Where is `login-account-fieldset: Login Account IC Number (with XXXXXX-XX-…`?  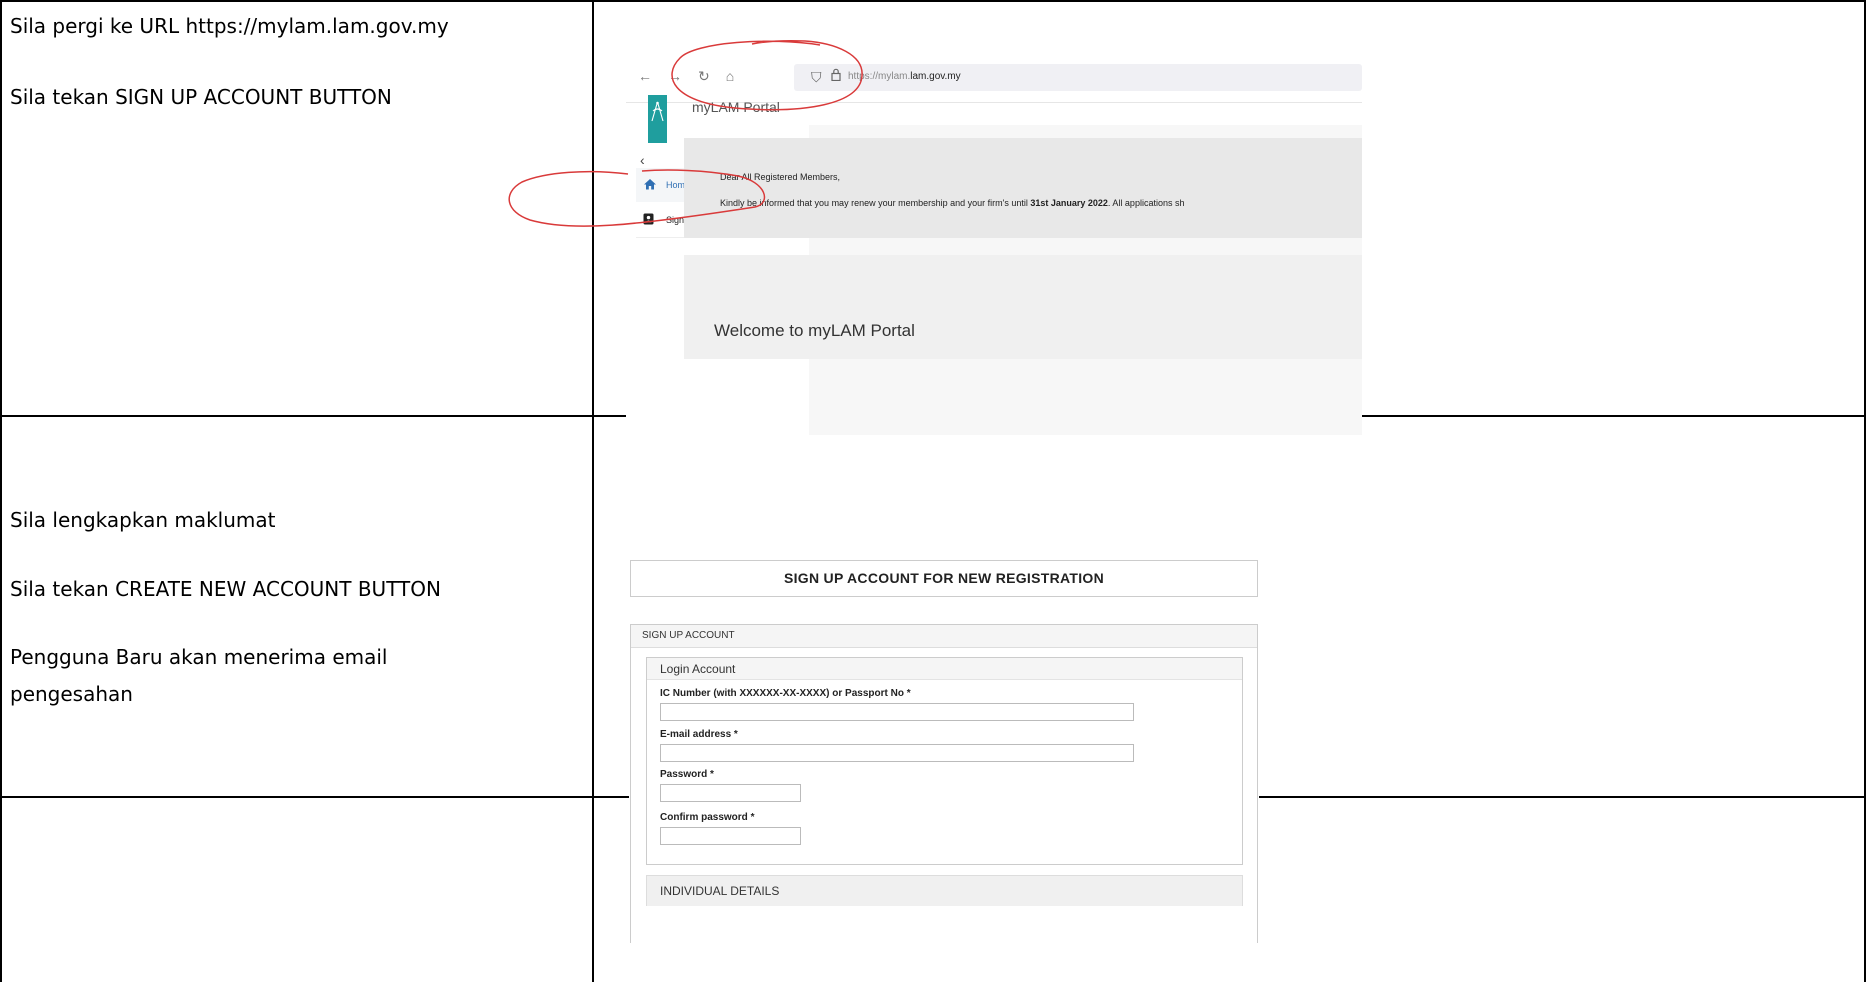
login-account-fieldset: Login Account IC Number (with XXXXXX-XX-… is located at coordinates (944, 761).